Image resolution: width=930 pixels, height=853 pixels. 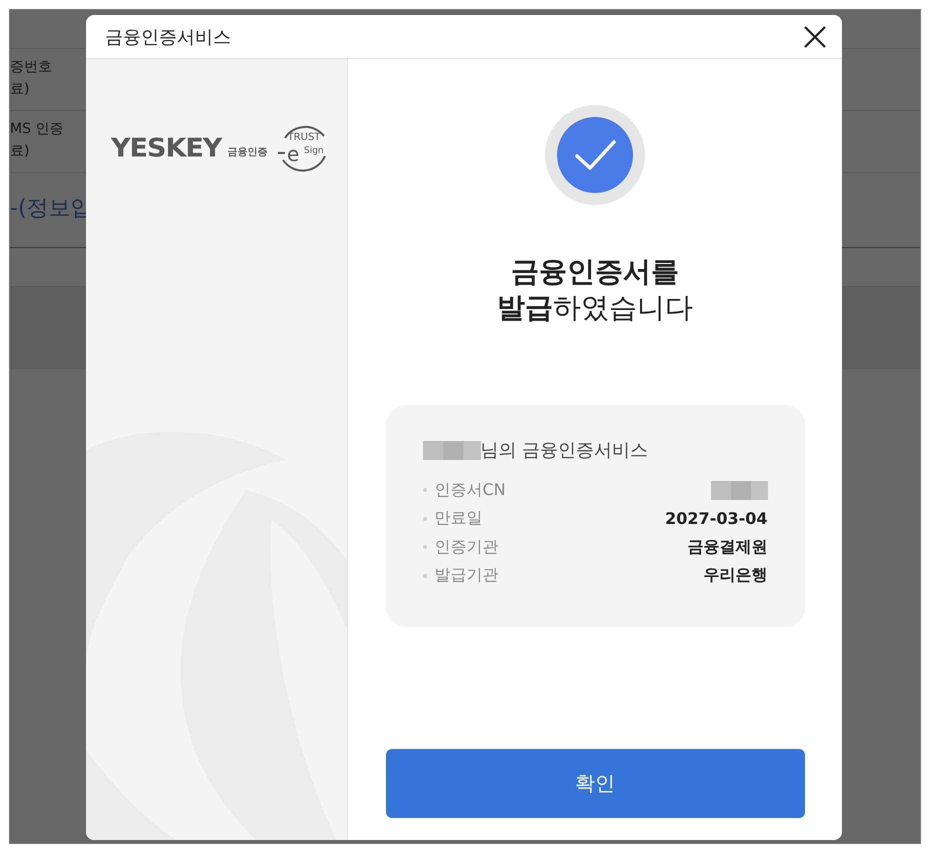 What do you see at coordinates (716, 518) in the screenshot?
I see `detail-value: 2027-03-04` at bounding box center [716, 518].